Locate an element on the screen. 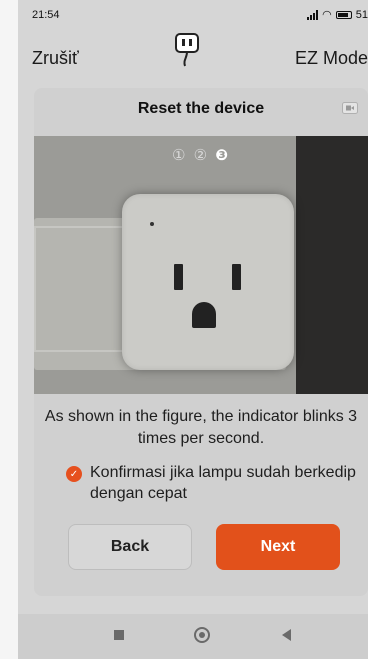 This screenshot has width=368, height=659. wall-switch-frame is located at coordinates (82, 289).